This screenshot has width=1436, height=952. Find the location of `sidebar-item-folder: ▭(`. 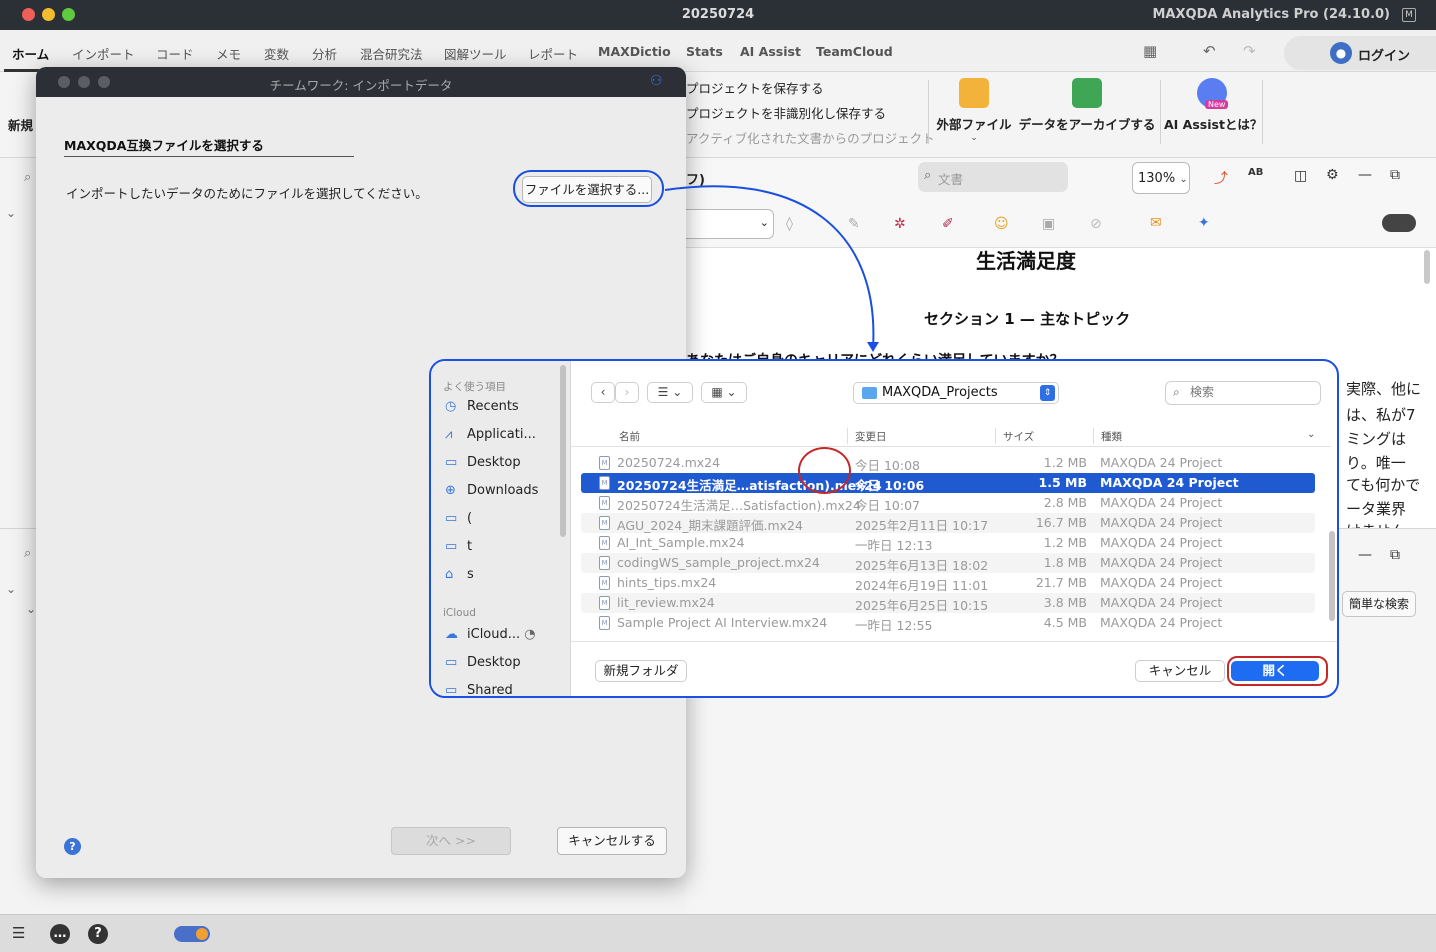

sidebar-item-folder: ▭( is located at coordinates (458, 521).